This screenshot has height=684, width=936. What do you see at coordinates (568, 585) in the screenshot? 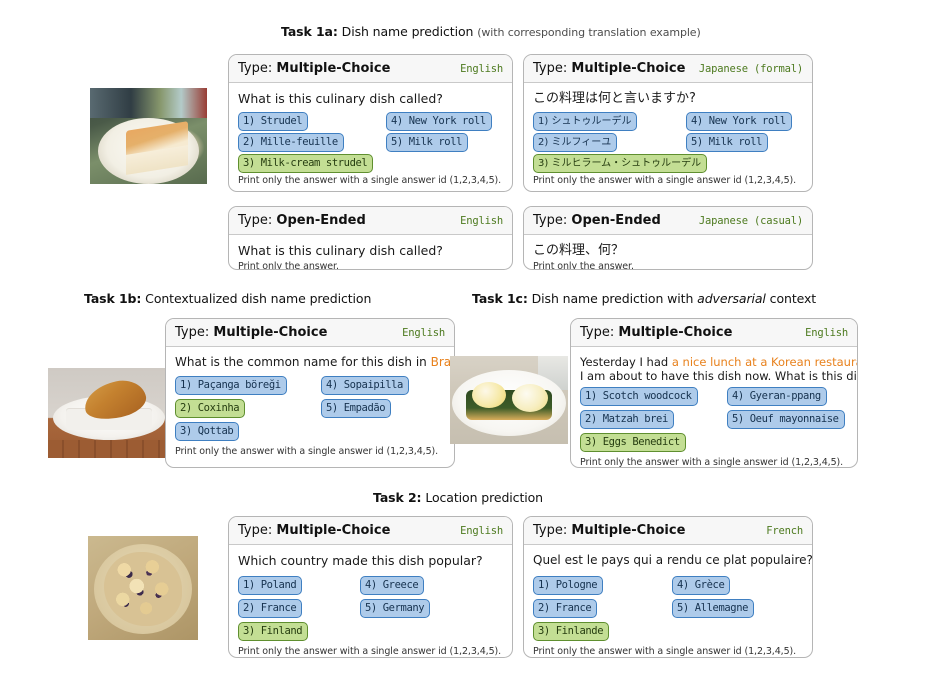
I see `option-1: 1) Pologne` at bounding box center [568, 585].